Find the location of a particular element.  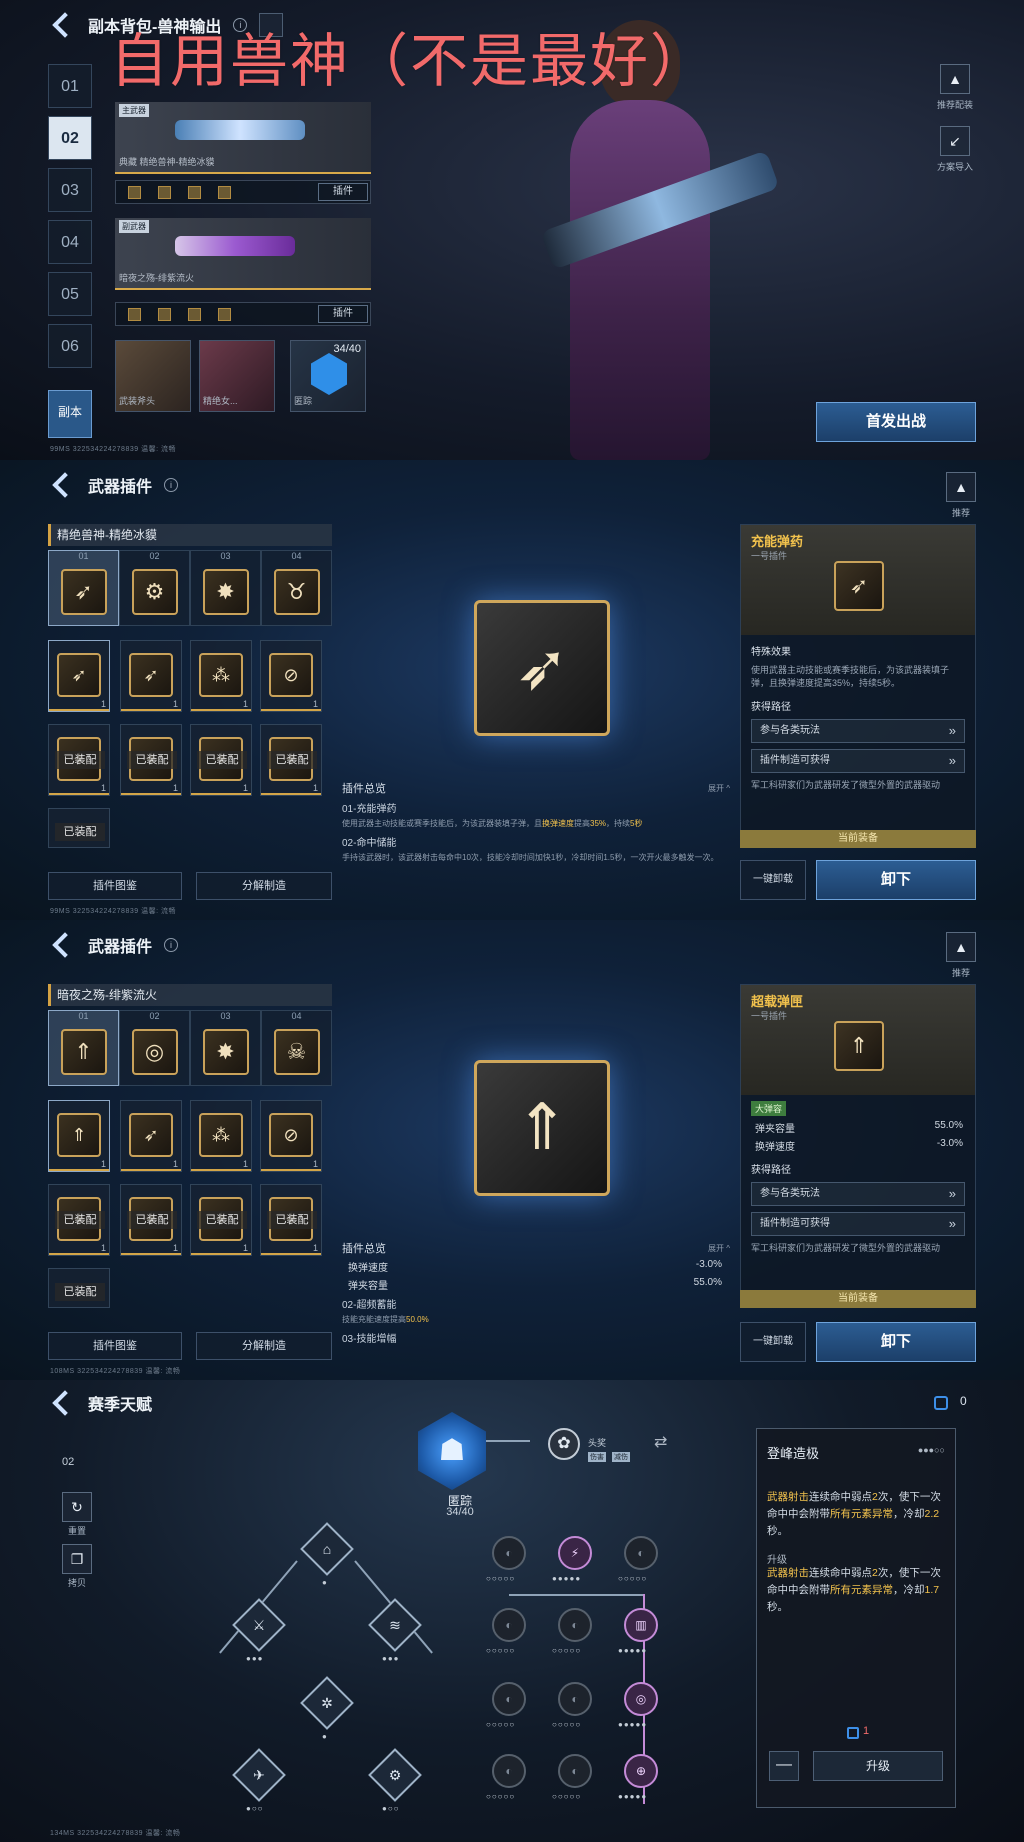

plugin-cell: ⇑ 1 is located at coordinates (79, 1136).